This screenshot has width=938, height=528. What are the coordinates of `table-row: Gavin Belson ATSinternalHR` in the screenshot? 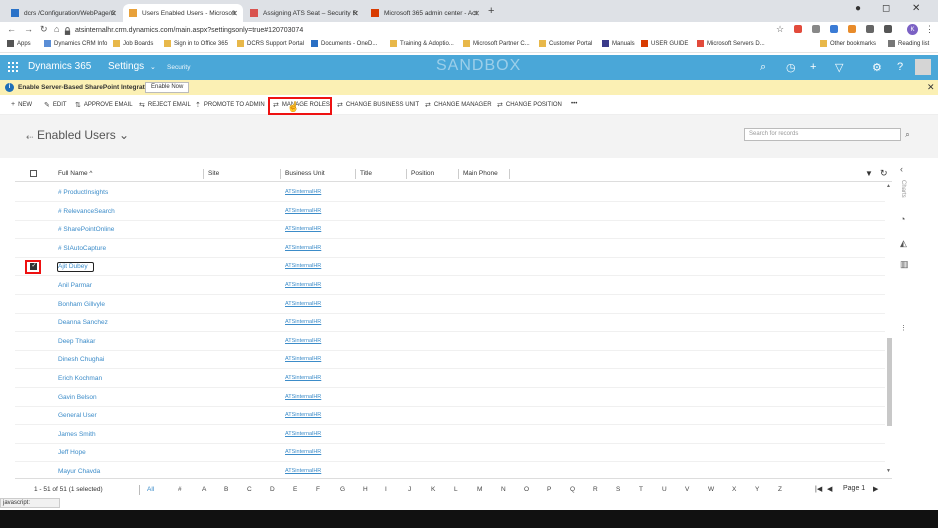 It's located at (450, 398).